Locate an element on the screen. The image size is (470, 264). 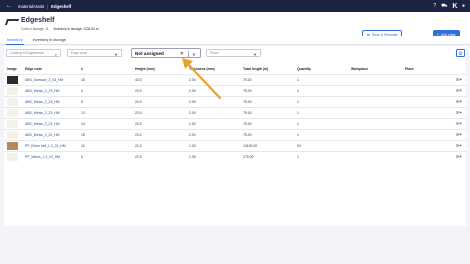
edge-code-cell: PP_Eiche hell_1.3_22_HM is located at coordinates (50, 146).